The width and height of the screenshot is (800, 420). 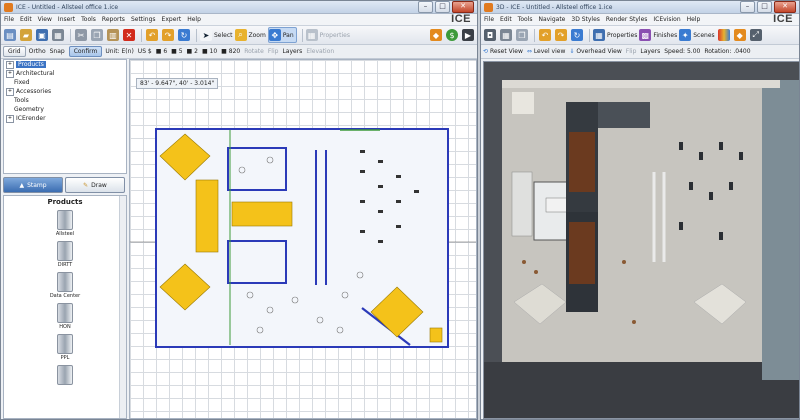 I want to click on menu-insert: Insert, so click(x=66, y=19).